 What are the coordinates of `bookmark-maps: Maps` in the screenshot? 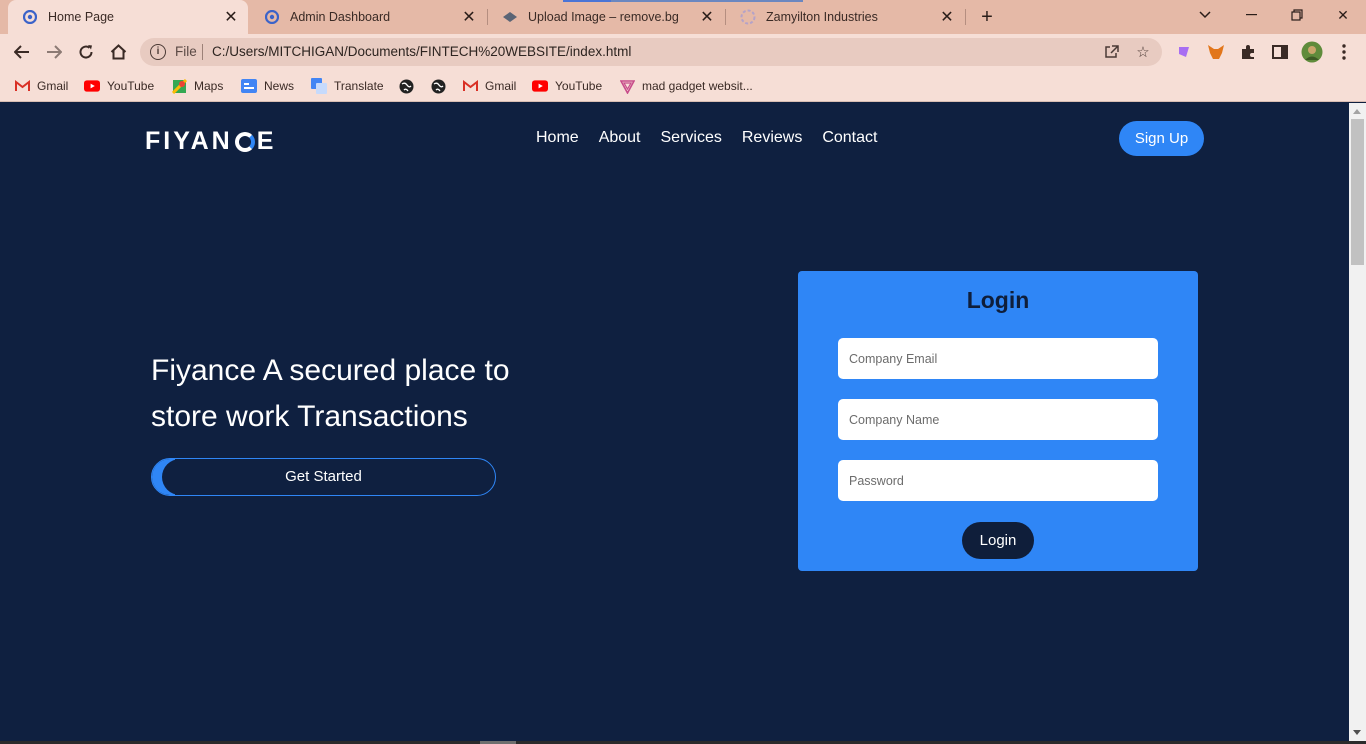 It's located at (197, 86).